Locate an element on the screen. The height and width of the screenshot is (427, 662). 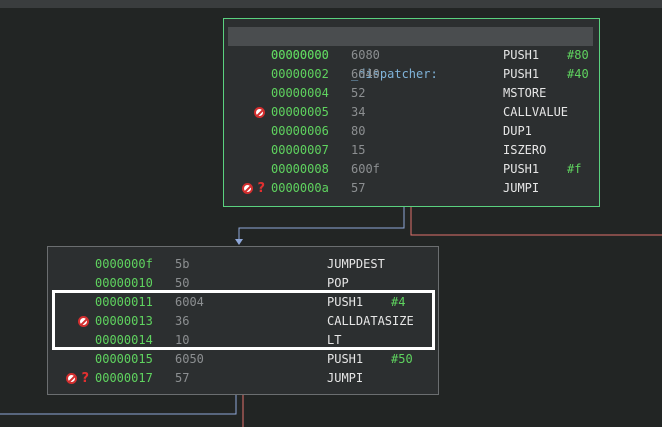
block-label-row: 00000000 _dispatcher: is located at coordinates (410, 54).